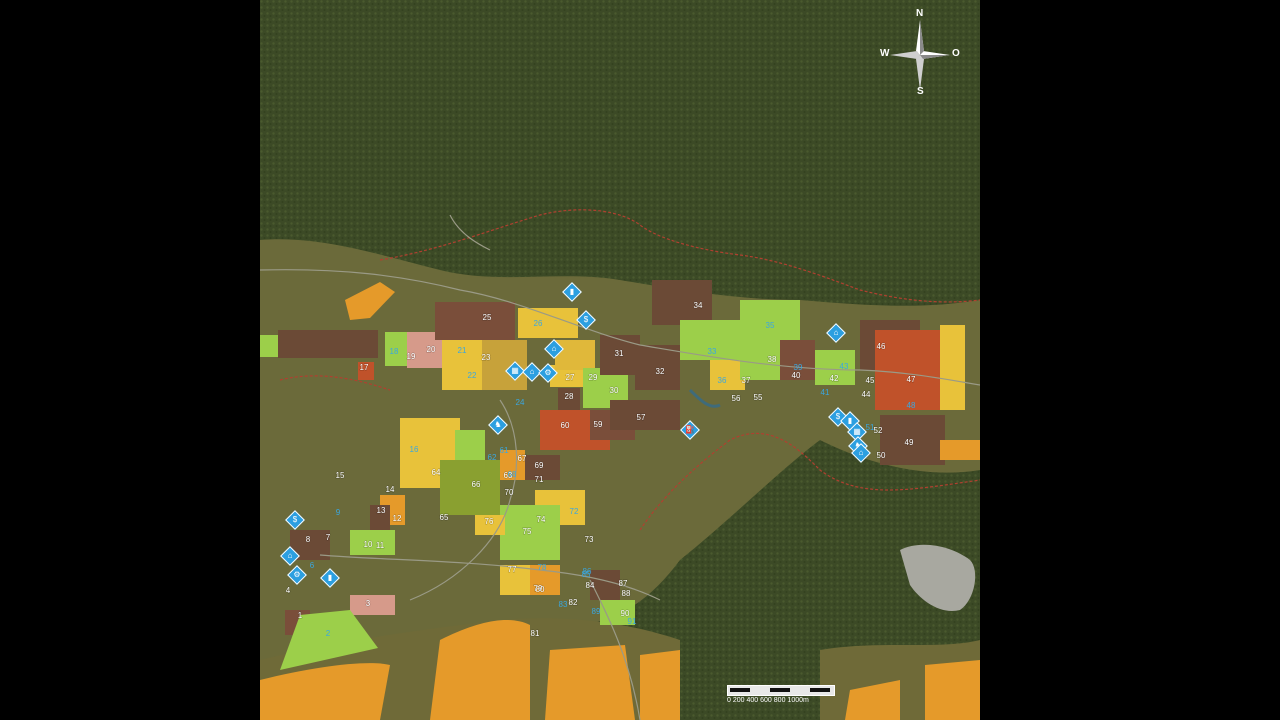  What do you see at coordinates (487, 317) in the screenshot?
I see `field-number-label: 25` at bounding box center [487, 317].